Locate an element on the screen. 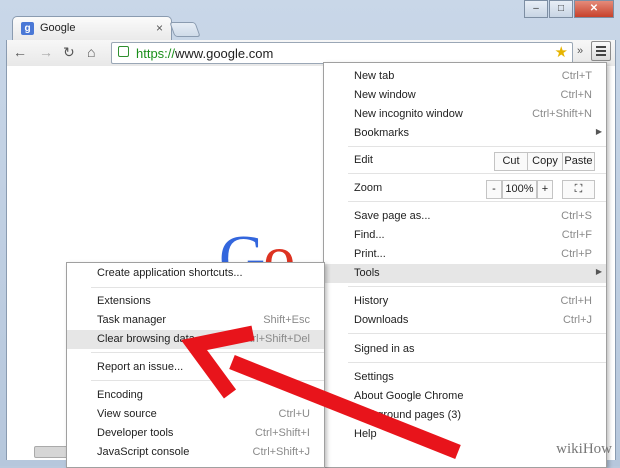 This screenshot has width=620, height=468. red-pointer-arrow-icon is located at coordinates (321, 392).